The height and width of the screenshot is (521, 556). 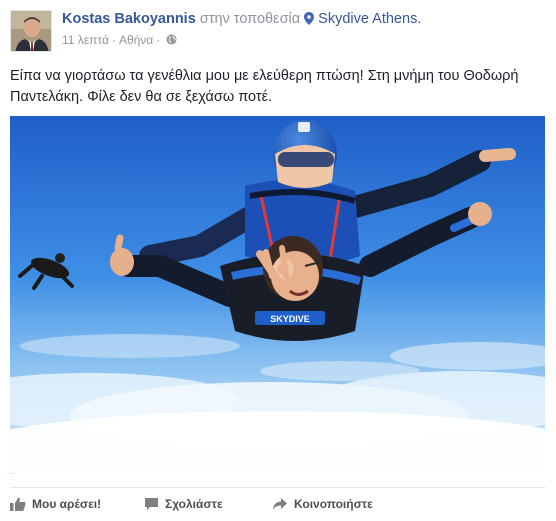 I want to click on photo-print-text: SKYDIVE, so click(x=290, y=319).